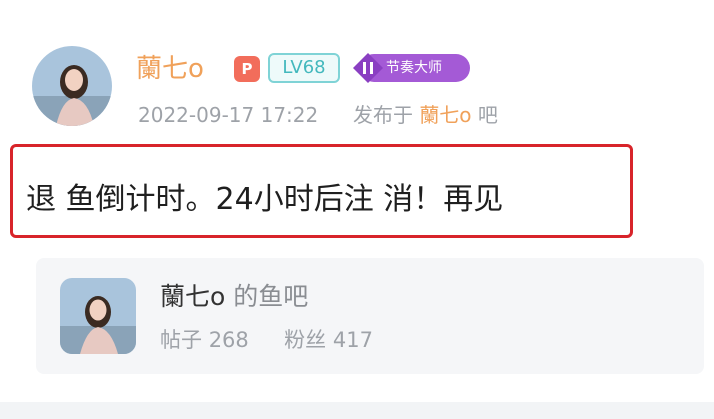  What do you see at coordinates (266, 340) in the screenshot?
I see `bar-card-stats: 帖子 268 粉丝 417` at bounding box center [266, 340].